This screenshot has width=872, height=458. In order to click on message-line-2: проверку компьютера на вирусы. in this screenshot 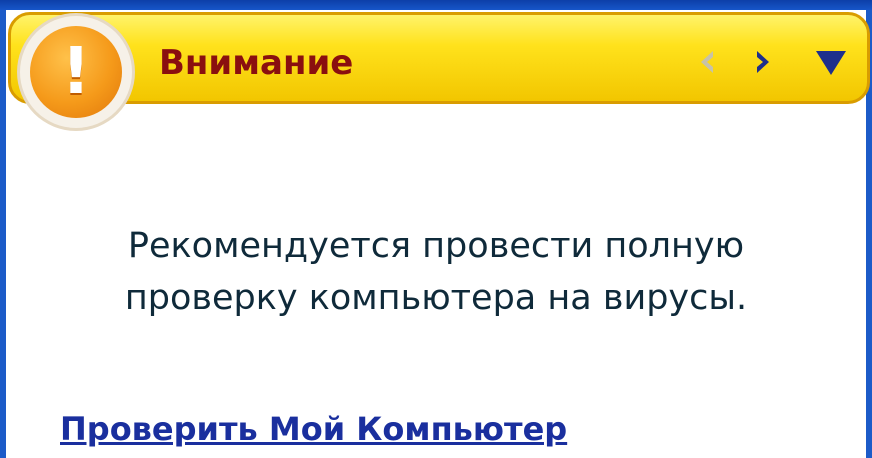, I will do `click(436, 298)`.